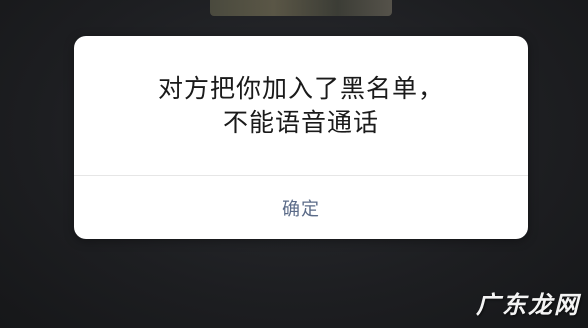 This screenshot has width=588, height=328. I want to click on video-thumbnail, so click(301, 8).